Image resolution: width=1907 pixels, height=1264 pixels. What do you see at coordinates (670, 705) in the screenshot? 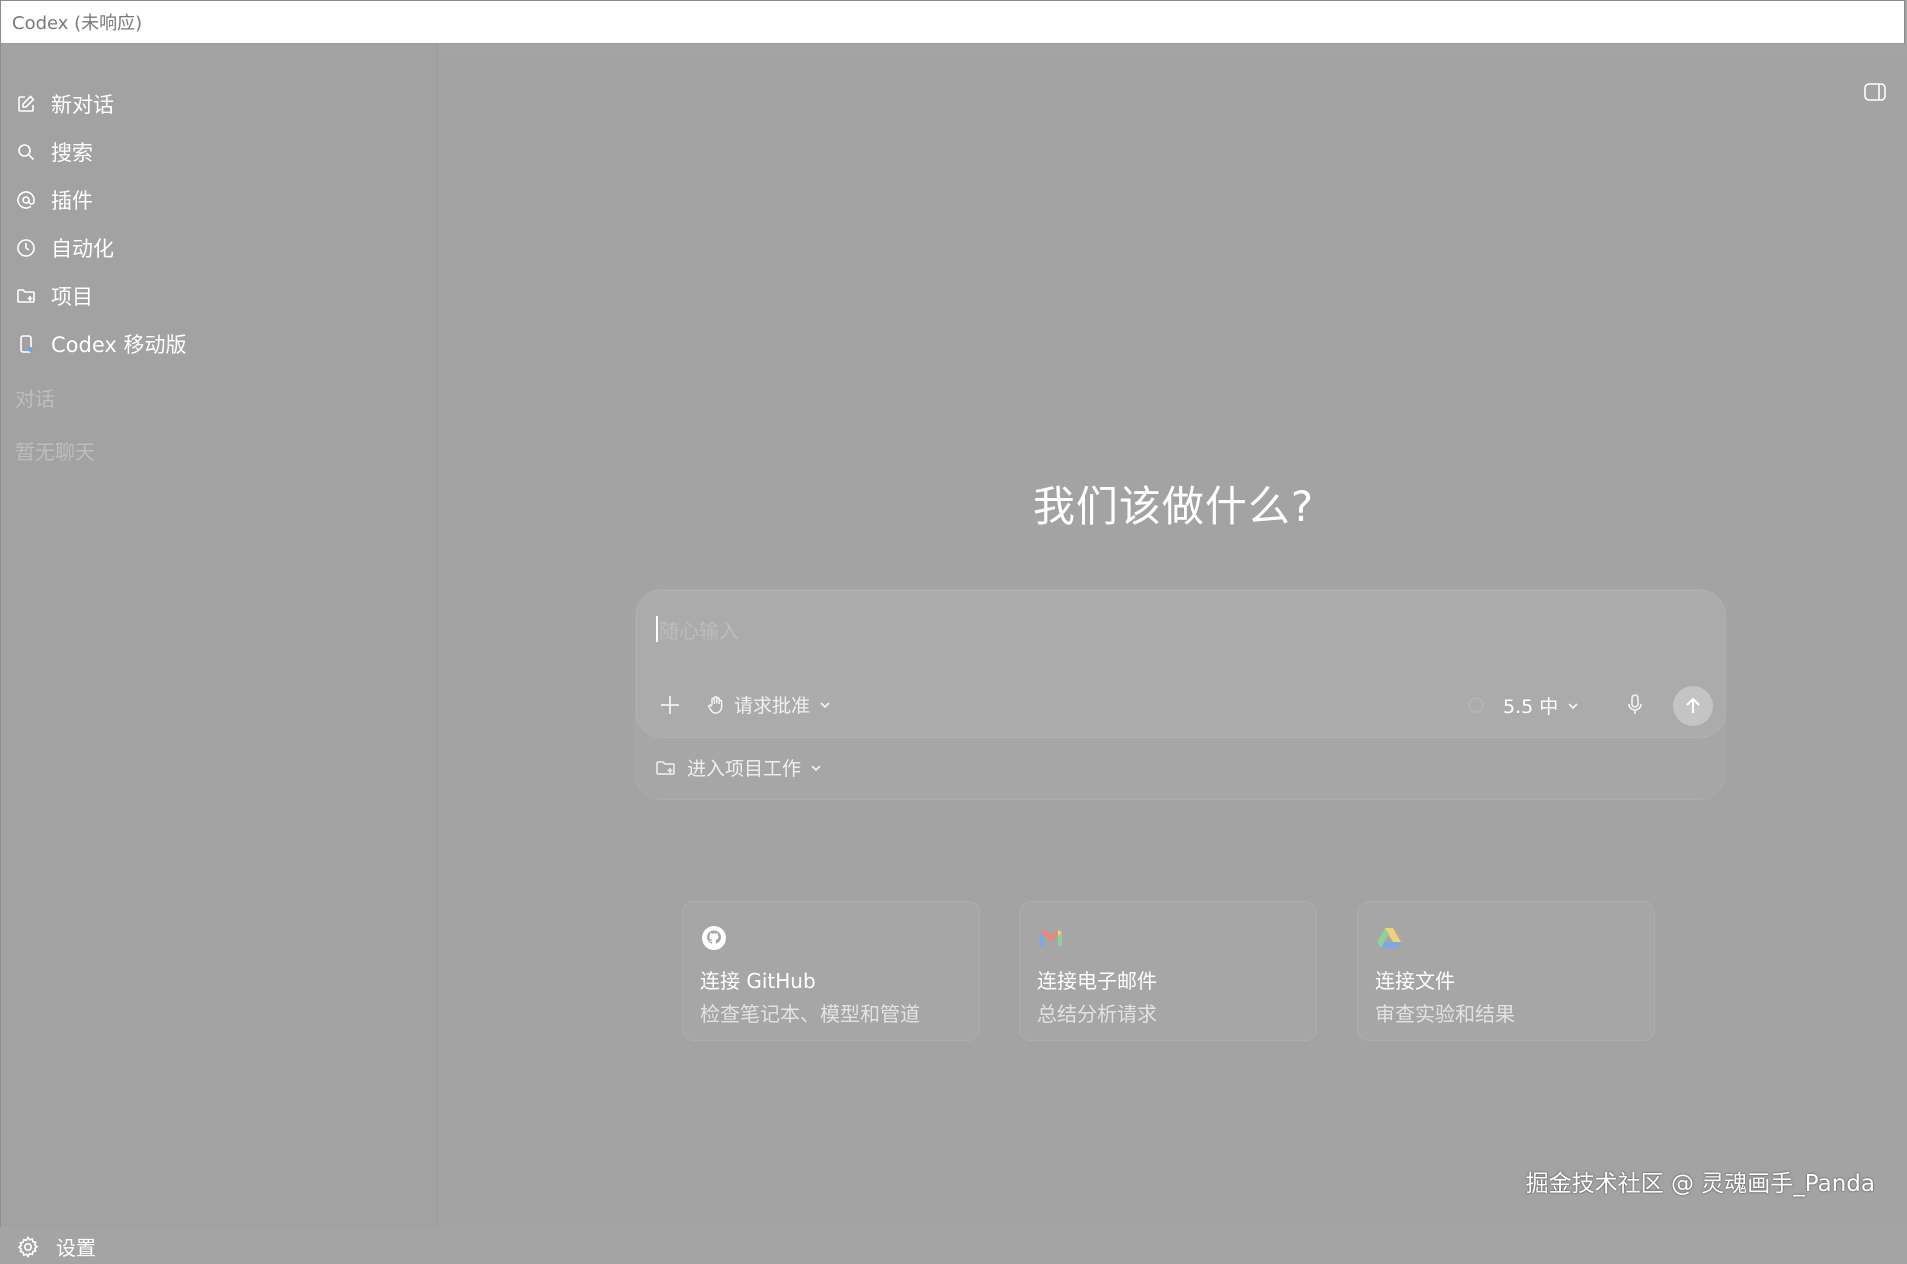
I see `add-attachment-icon` at bounding box center [670, 705].